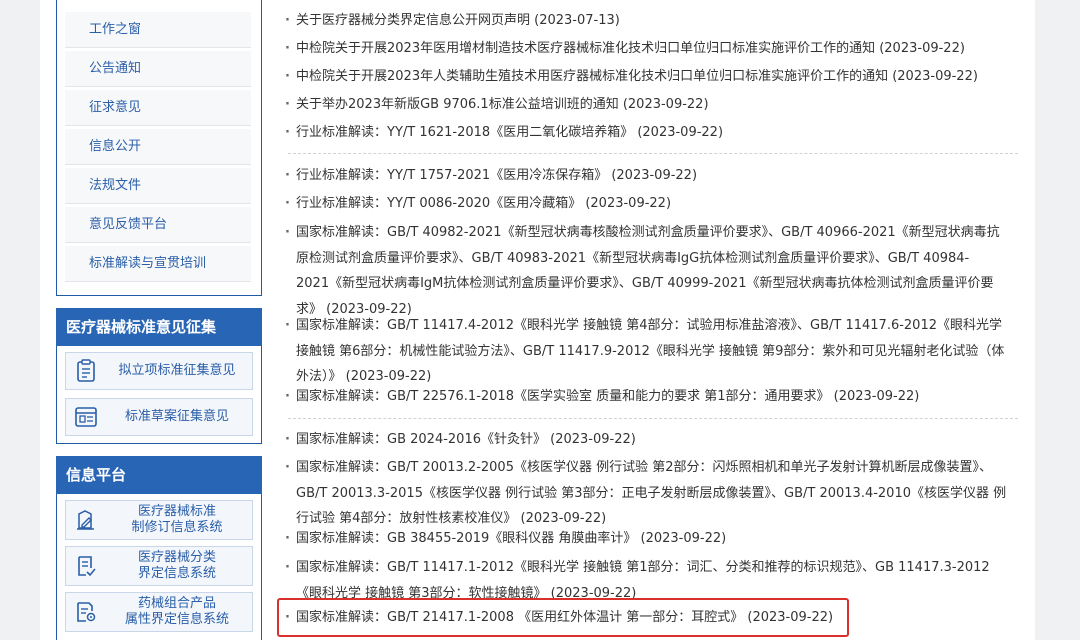 The height and width of the screenshot is (640, 1080). What do you see at coordinates (466, 439) in the screenshot?
I see `news-link: 国家标准解读：GB 2024-2016《针灸针》 (2023-09-22)` at bounding box center [466, 439].